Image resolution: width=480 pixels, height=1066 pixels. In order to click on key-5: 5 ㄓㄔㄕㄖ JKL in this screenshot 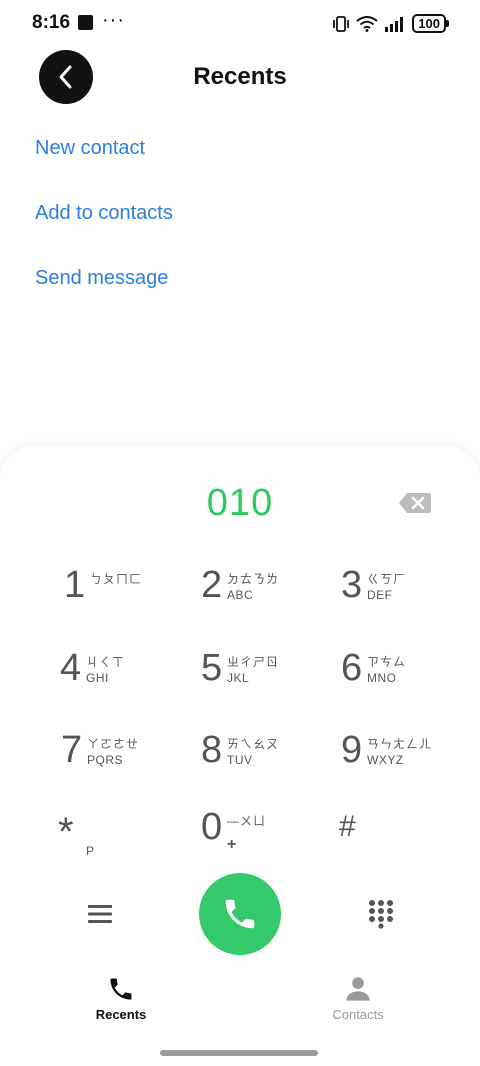, I will do `click(266, 677)`.